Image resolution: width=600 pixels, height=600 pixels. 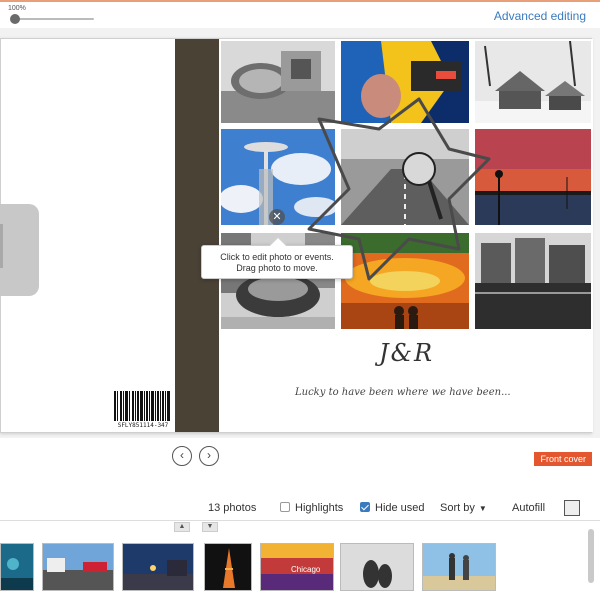 I want to click on next-page-button: ›, so click(x=209, y=456).